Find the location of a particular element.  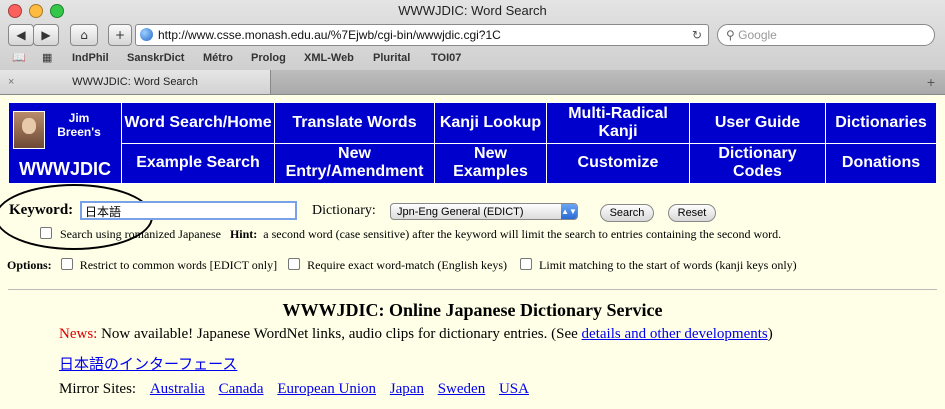

tab-label: WWWJDIC: Word Search is located at coordinates (135, 82).